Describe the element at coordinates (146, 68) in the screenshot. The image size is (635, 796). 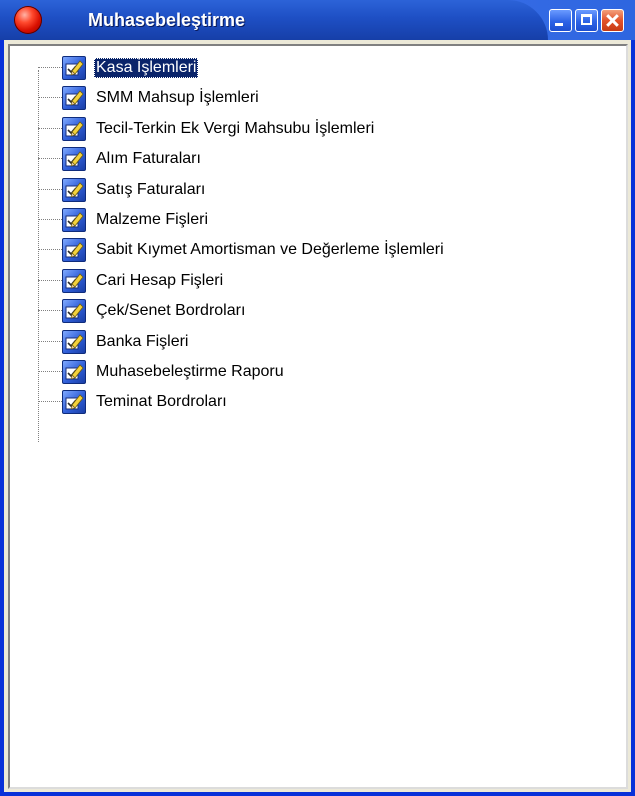
I see `tree-item-label: Kasa İşlemleri` at that location.